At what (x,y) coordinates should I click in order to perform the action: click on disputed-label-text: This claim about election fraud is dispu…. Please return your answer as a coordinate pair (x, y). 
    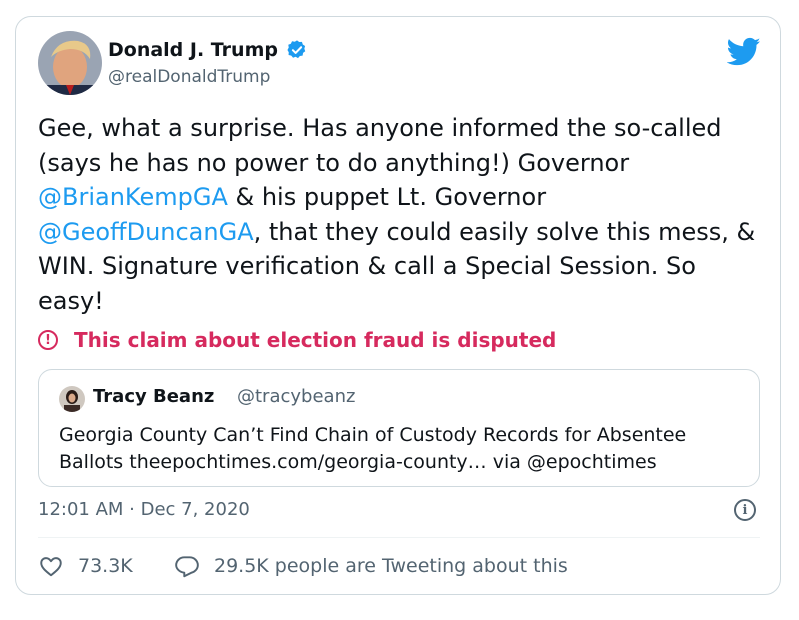
    Looking at the image, I should click on (315, 340).